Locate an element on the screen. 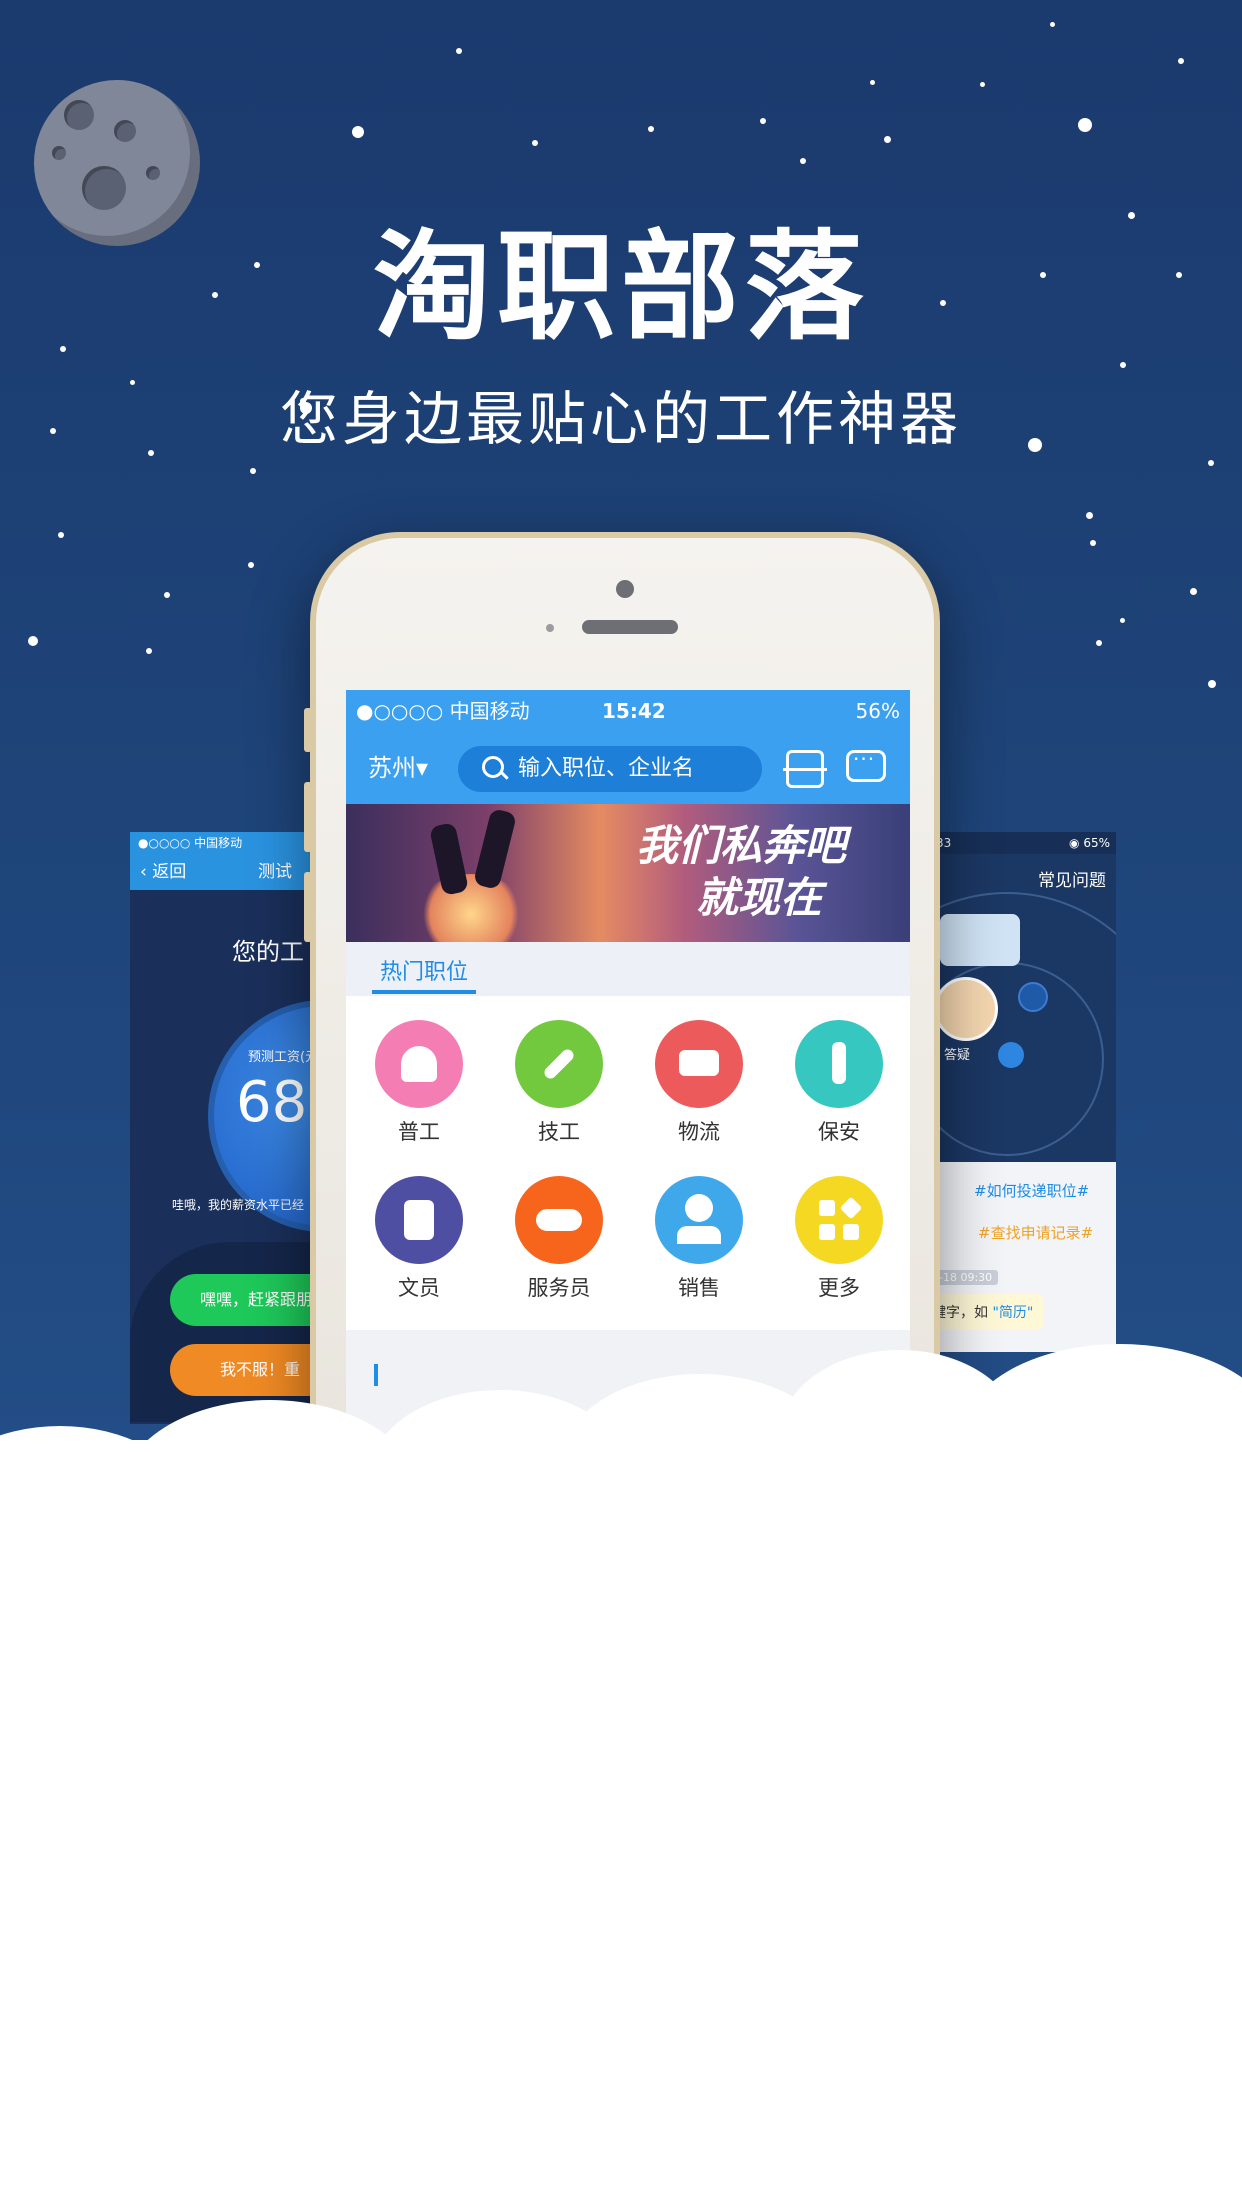 The image size is (1242, 2208). section-header: 热门职位 is located at coordinates (628, 969).